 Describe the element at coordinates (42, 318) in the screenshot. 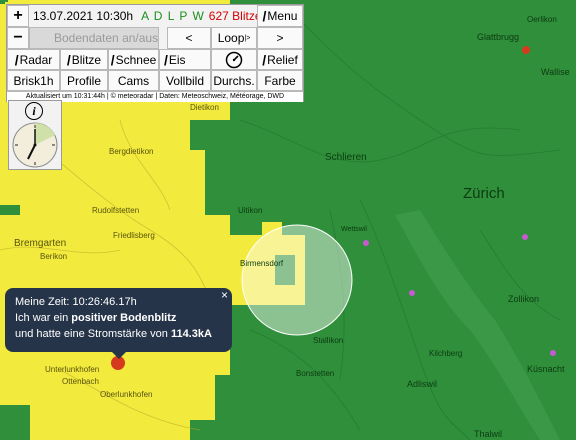

I see `popup-line2-prefix: Ich war ein` at that location.